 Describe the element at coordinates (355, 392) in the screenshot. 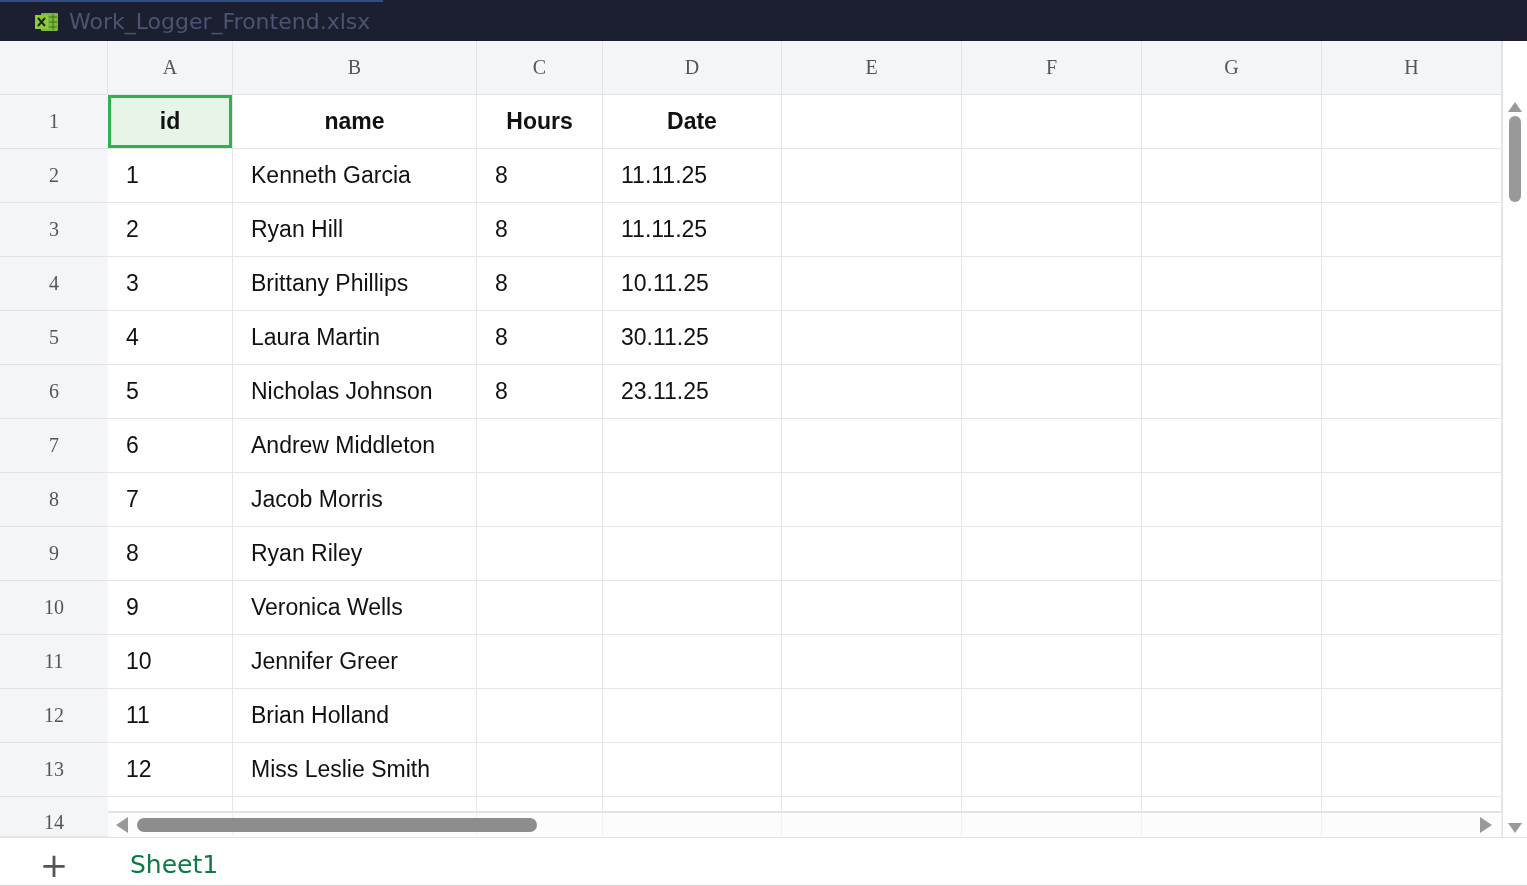

I see `table-cell: Nicholas Johnson` at that location.